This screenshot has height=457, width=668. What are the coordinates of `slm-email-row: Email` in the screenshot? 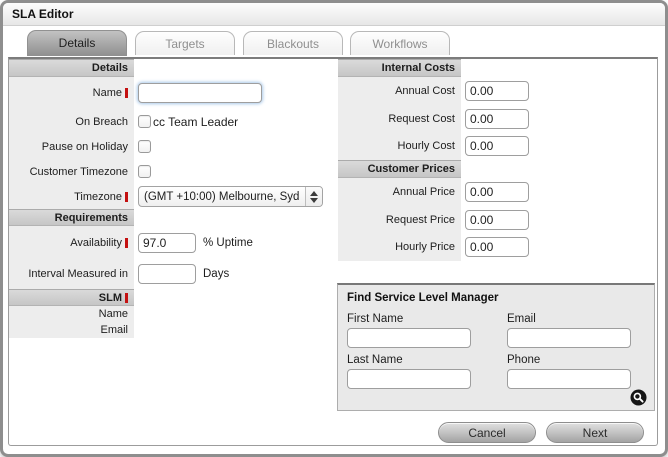 It's located at (173, 330).